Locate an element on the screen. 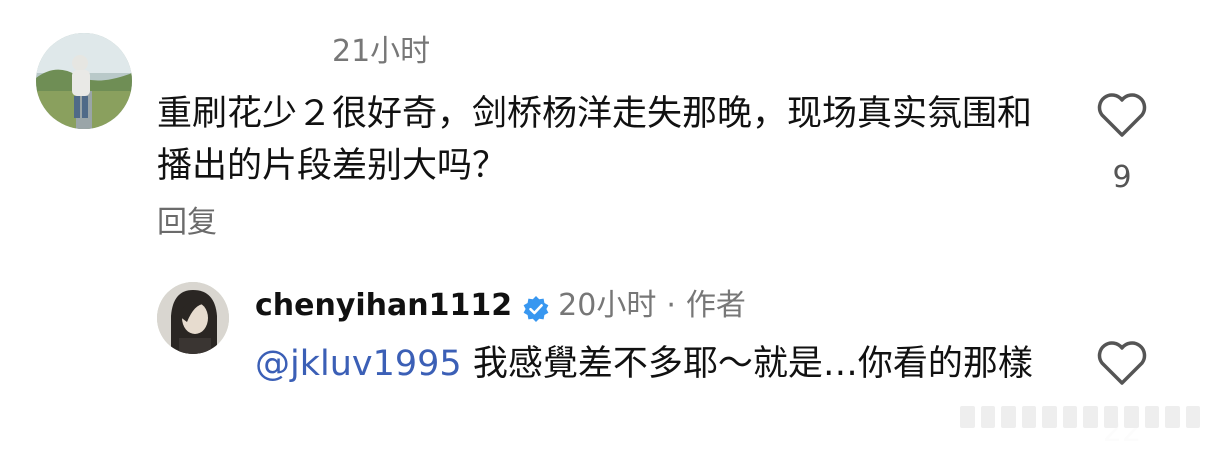 The height and width of the screenshot is (452, 1206). watermark-overlay is located at coordinates (1073, 424).